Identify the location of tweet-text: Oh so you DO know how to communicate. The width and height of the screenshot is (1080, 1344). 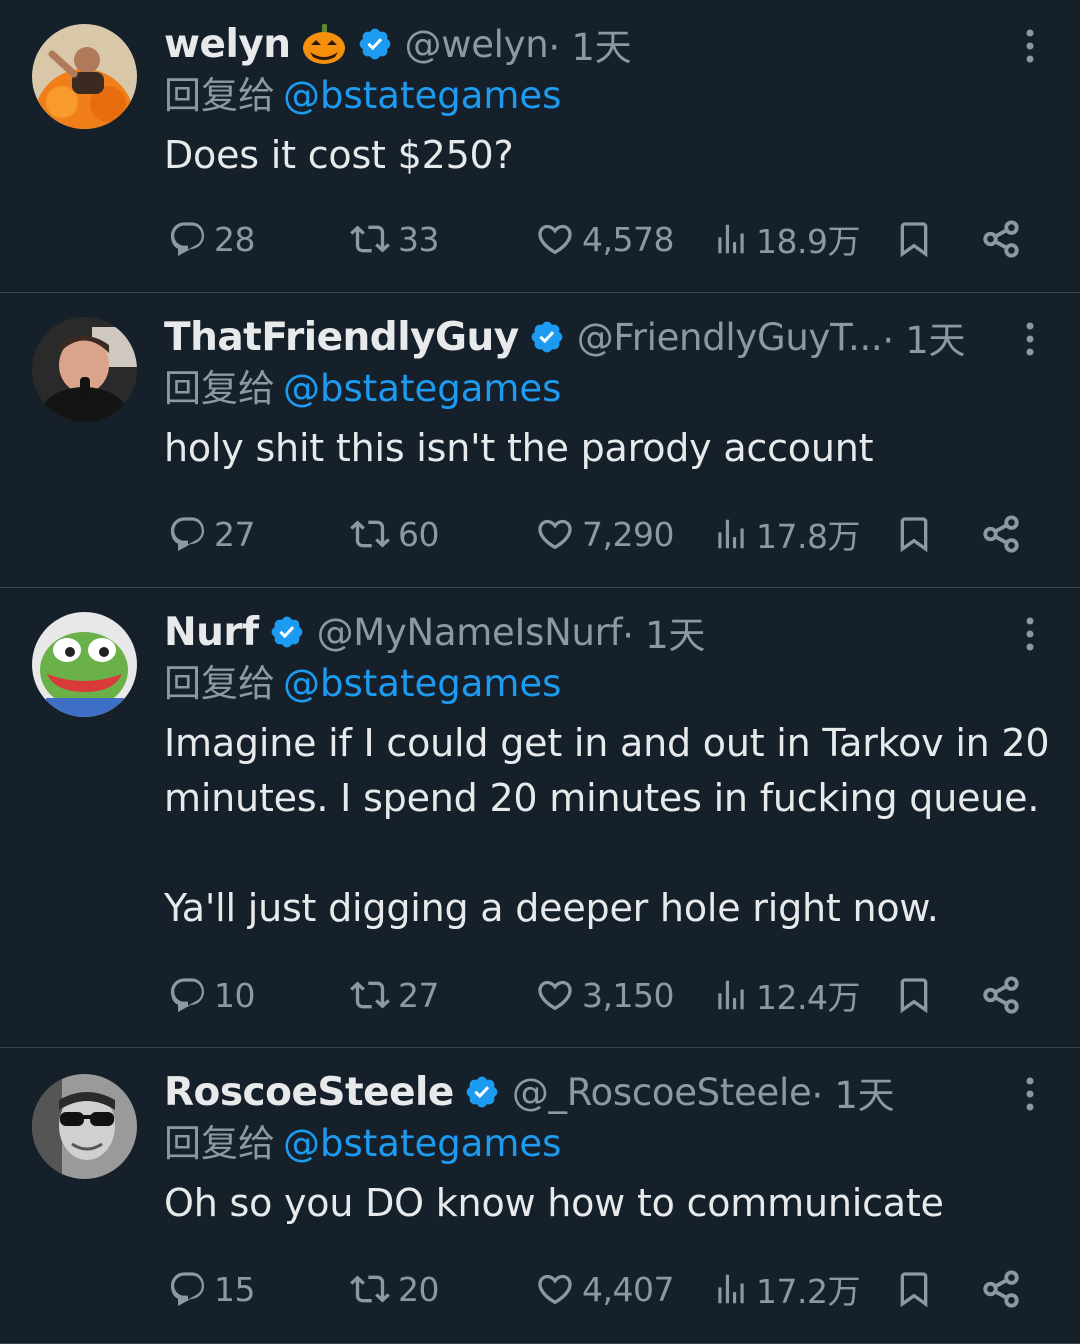
(554, 1203).